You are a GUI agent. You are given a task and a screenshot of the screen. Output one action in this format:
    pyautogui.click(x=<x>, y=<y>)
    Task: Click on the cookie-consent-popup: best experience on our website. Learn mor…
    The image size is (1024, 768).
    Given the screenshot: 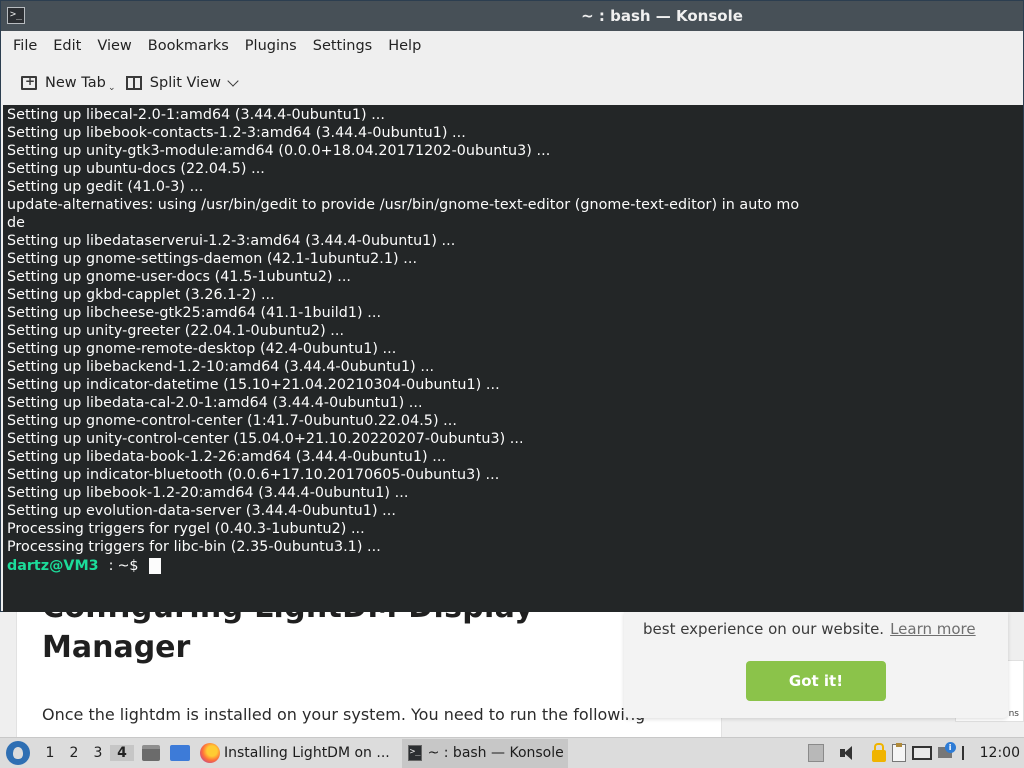 What is the action you would take?
    pyautogui.click(x=816, y=665)
    